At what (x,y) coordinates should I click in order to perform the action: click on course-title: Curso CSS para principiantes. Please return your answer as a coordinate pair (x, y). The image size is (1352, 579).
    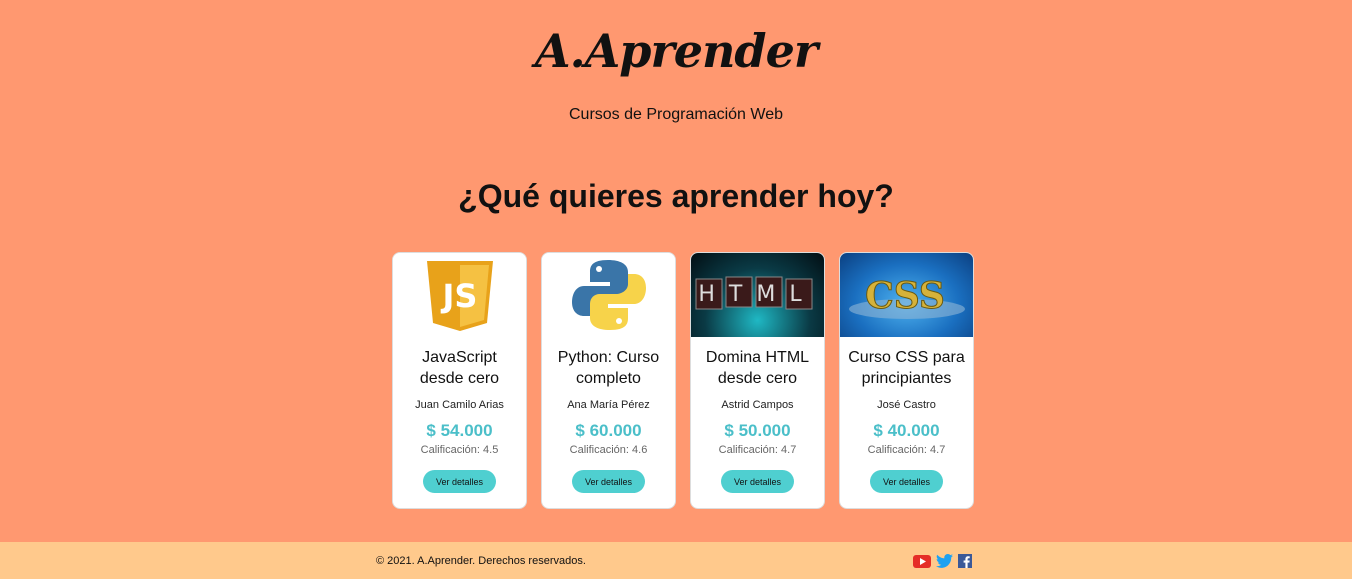
    Looking at the image, I should click on (906, 368).